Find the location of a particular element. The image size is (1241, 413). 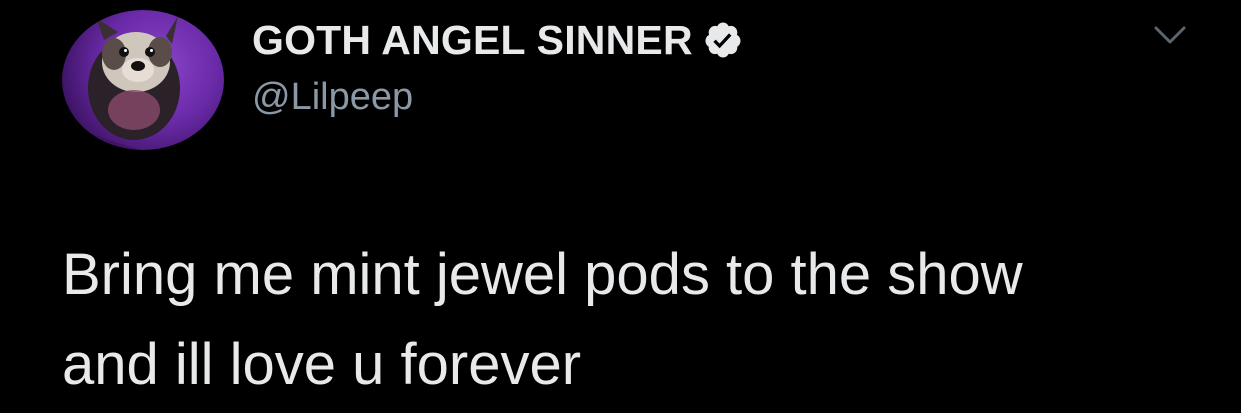

tweet-header: GOTH ANGEL SINNER @Lilpeep is located at coordinates (497, 65).